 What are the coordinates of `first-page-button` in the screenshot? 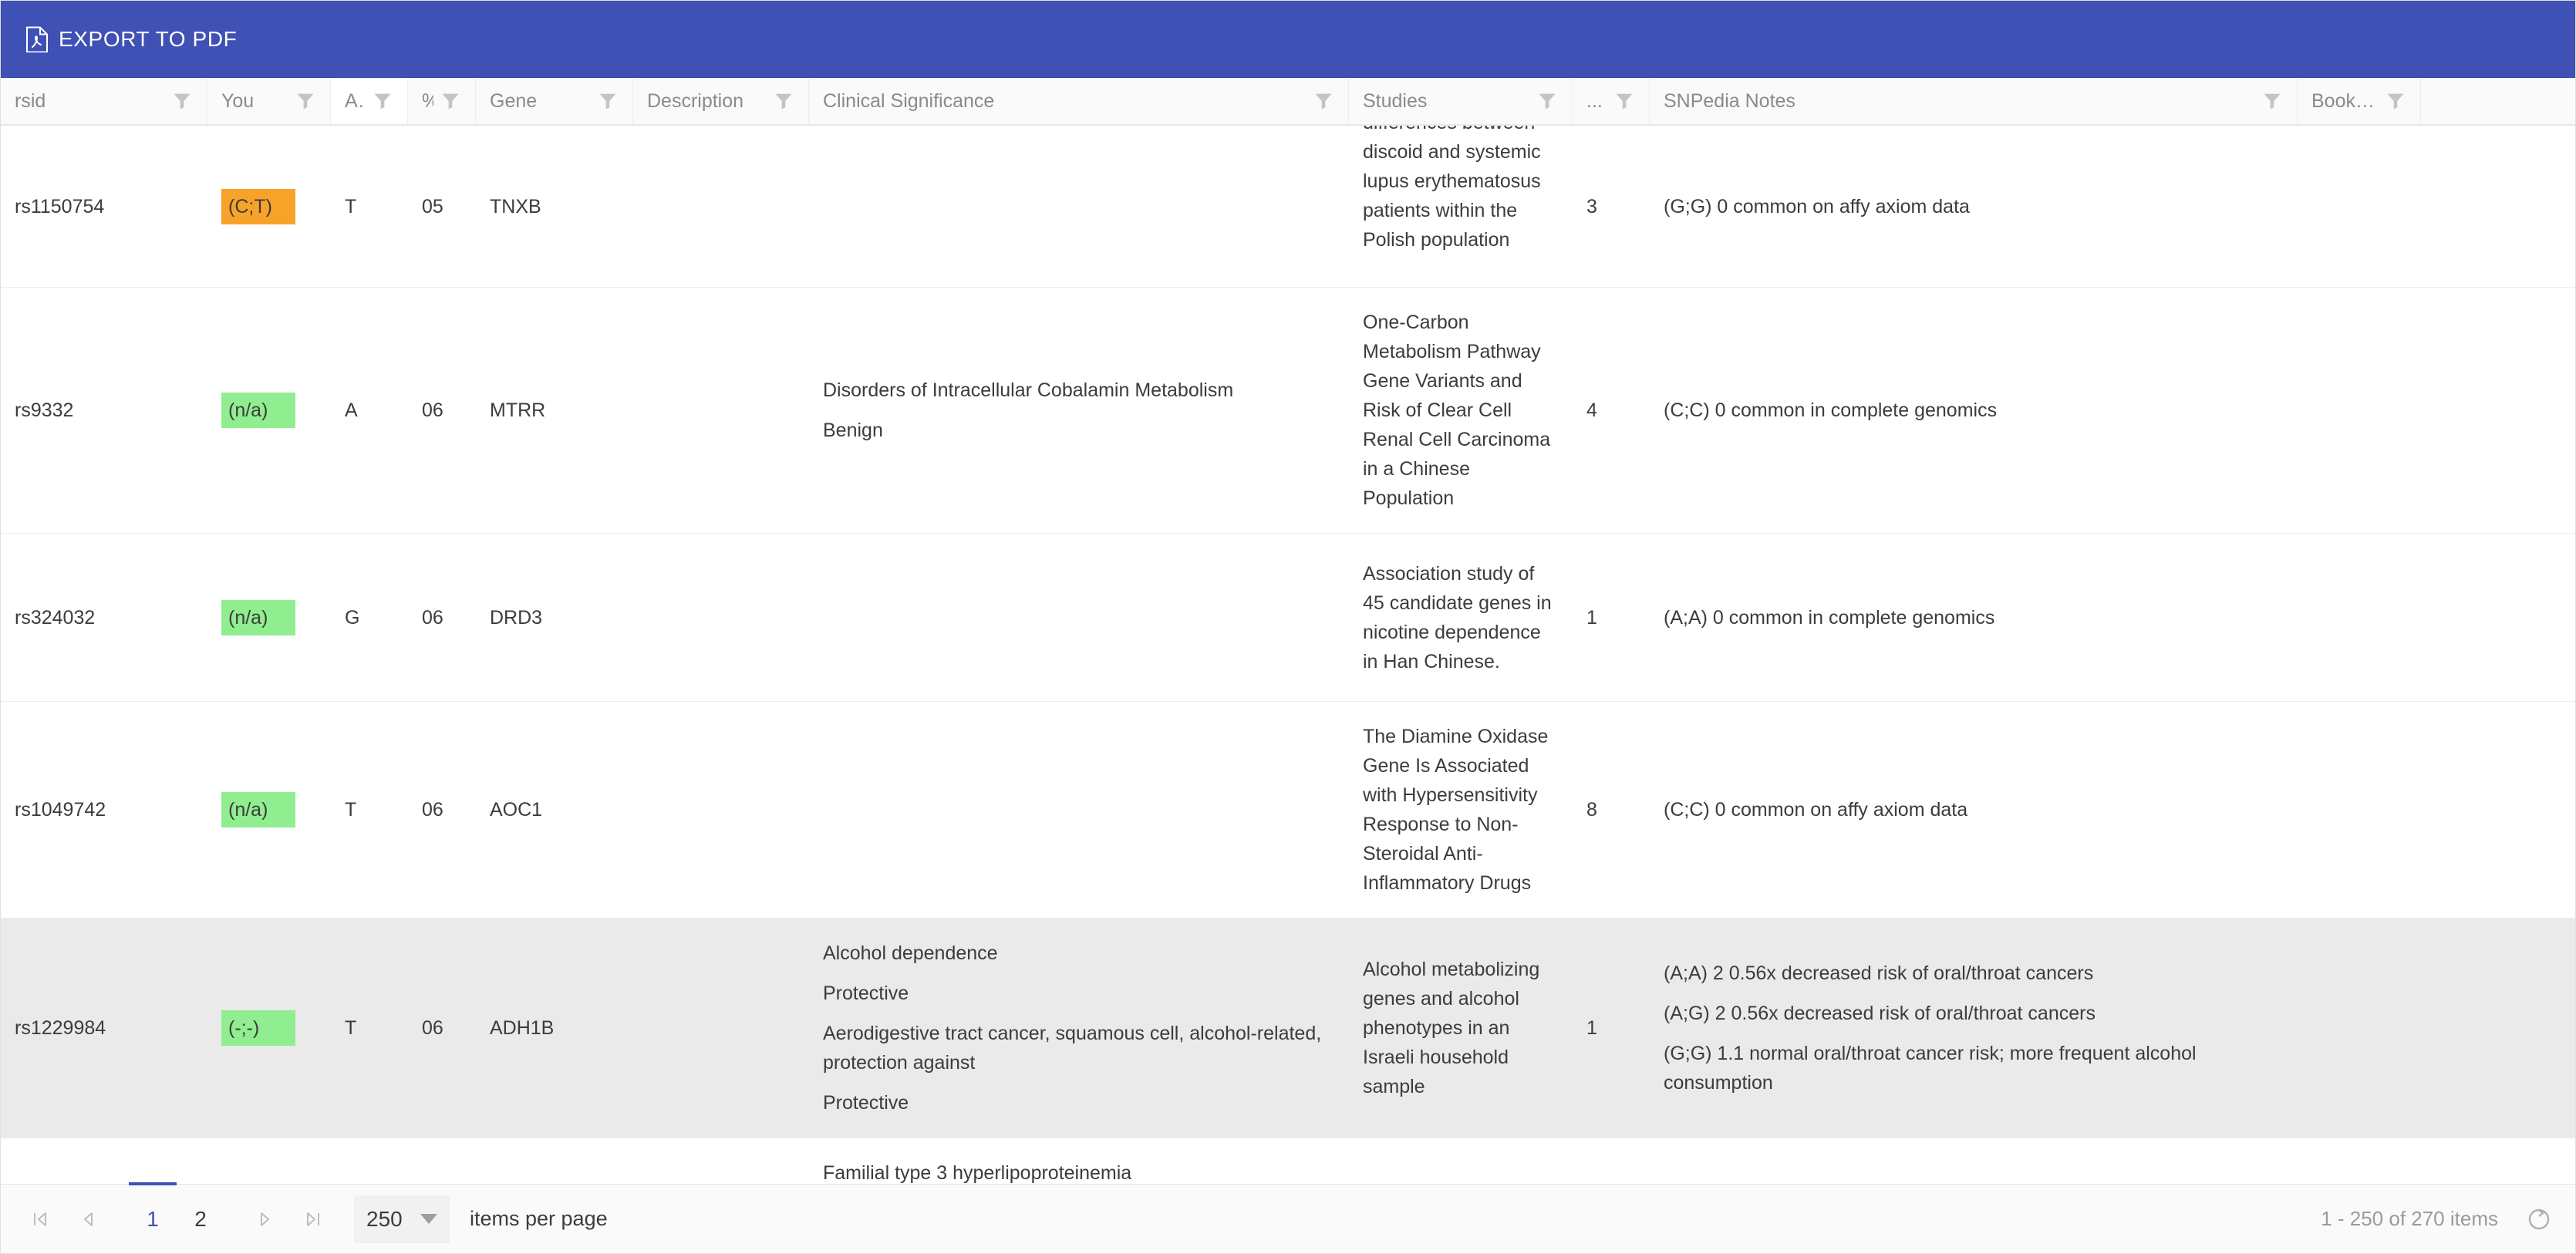 It's located at (40, 1219).